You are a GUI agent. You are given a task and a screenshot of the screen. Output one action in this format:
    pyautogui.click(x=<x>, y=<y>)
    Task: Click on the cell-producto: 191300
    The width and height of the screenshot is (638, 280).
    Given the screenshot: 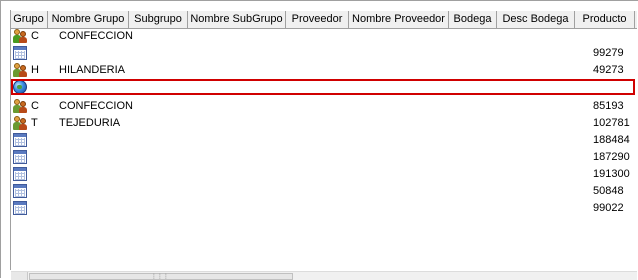 What is the action you would take?
    pyautogui.click(x=611, y=174)
    